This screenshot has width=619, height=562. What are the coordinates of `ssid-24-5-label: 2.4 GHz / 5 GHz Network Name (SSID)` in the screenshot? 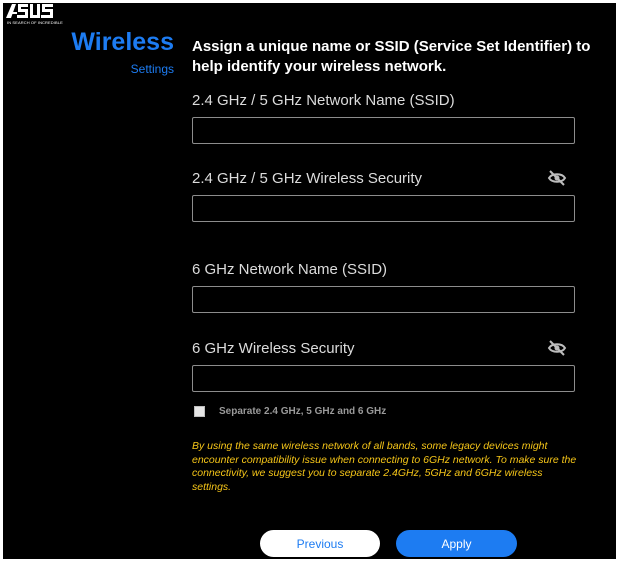 It's located at (323, 100).